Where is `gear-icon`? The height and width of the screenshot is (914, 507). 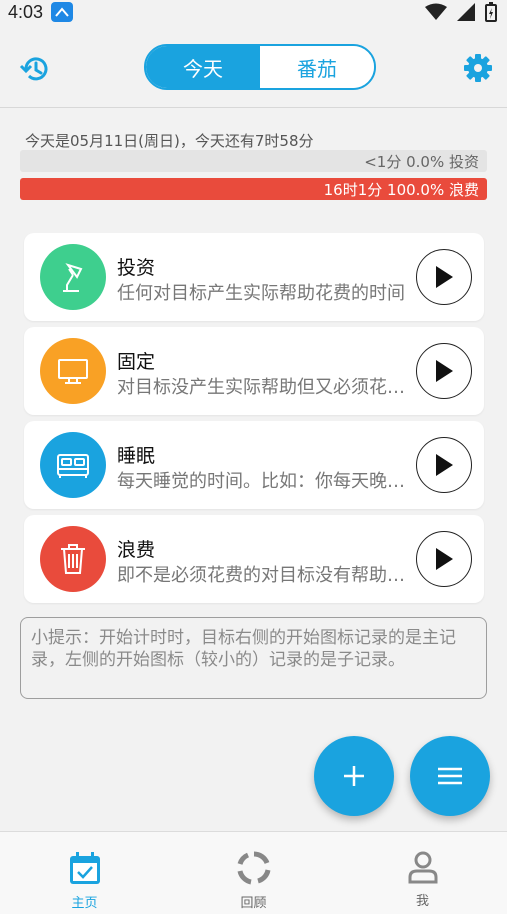
gear-icon is located at coordinates (478, 68).